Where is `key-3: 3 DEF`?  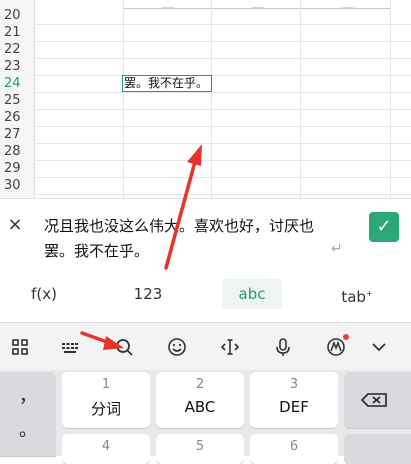 key-3: 3 DEF is located at coordinates (294, 400).